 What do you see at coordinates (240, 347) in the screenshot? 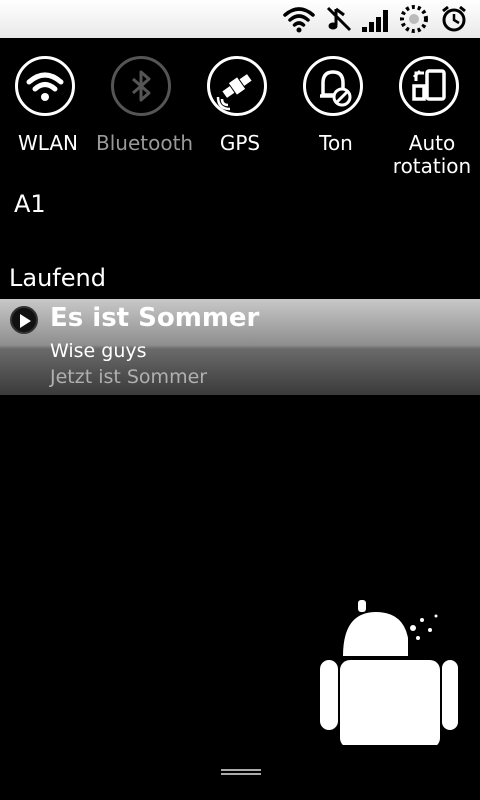
I see `music-notification: Es ist Sommer Wise guys Jetzt ist Sommer` at bounding box center [240, 347].